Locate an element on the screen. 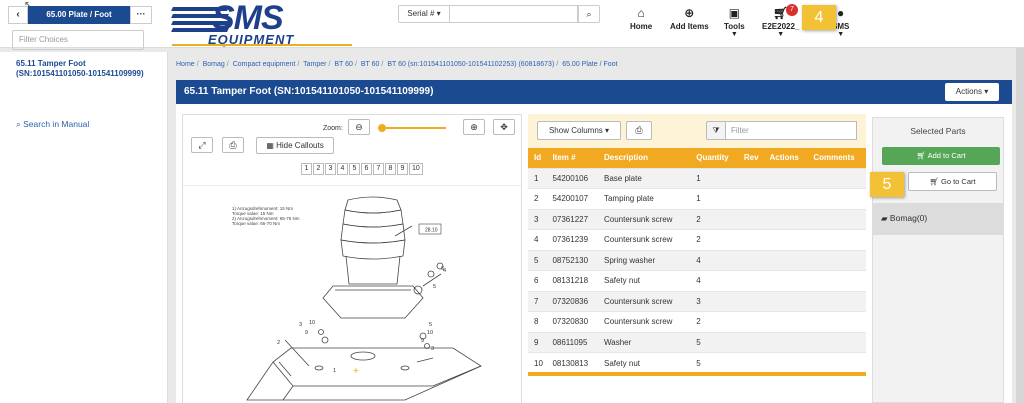  zoom-slider is located at coordinates (414, 128).